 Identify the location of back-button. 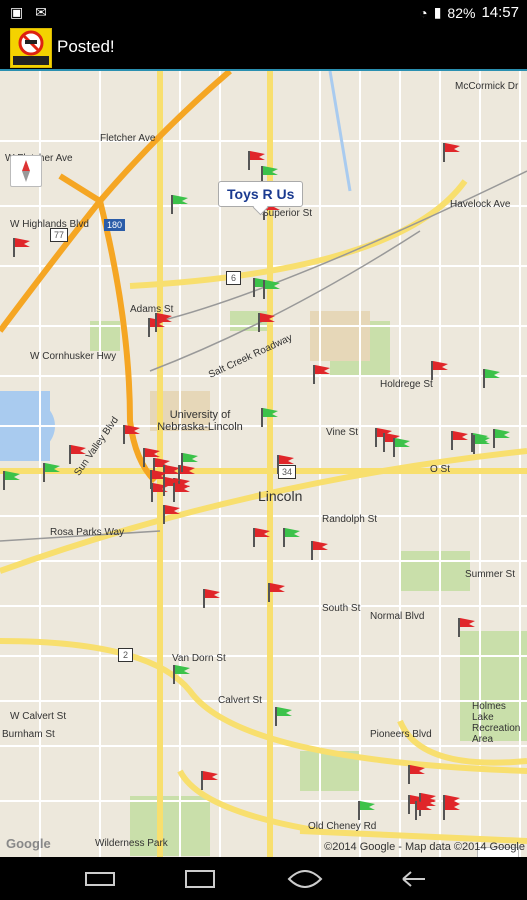
(100, 879).